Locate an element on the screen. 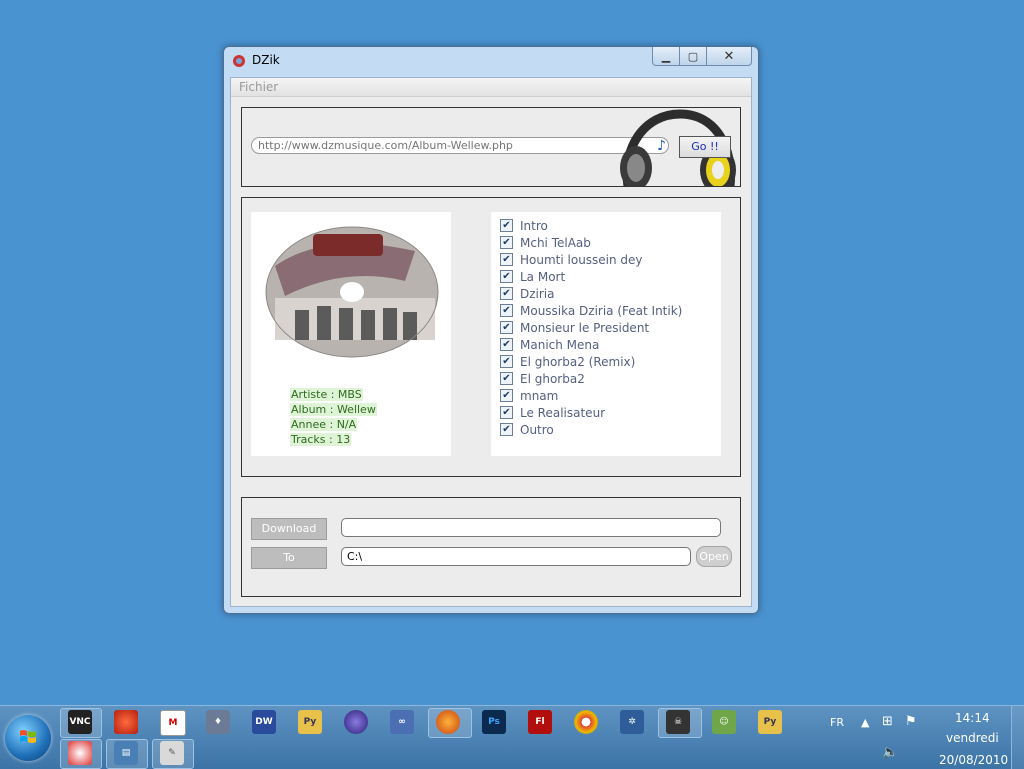 This screenshot has width=1024, height=769. path-input is located at coordinates (516, 556).